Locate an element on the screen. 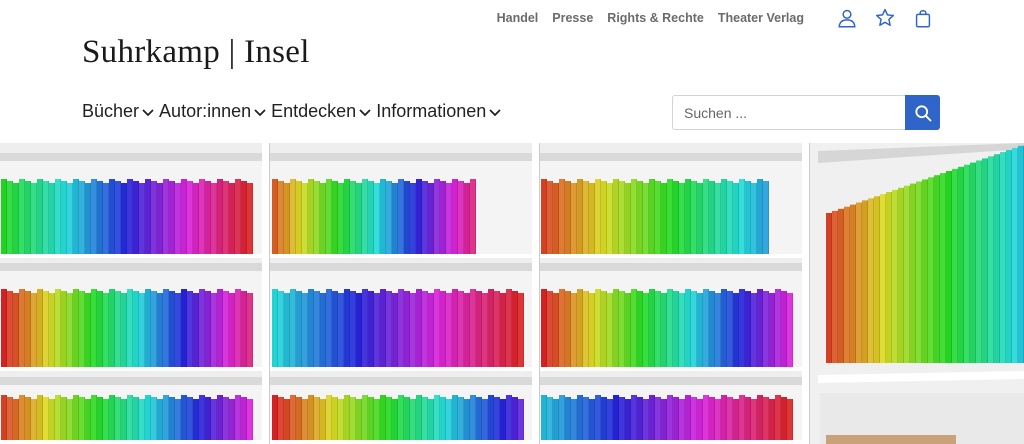 The image size is (1024, 444). nav-item-label: Autor:innen is located at coordinates (205, 111).